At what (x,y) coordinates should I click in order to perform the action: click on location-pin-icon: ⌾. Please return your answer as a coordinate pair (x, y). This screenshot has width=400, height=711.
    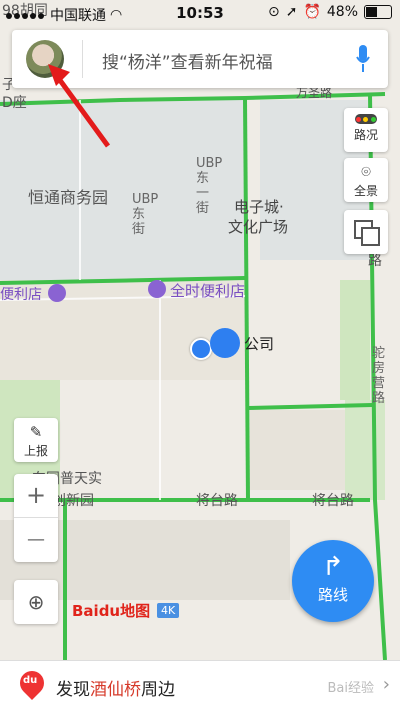
    Looking at the image, I should click on (366, 171).